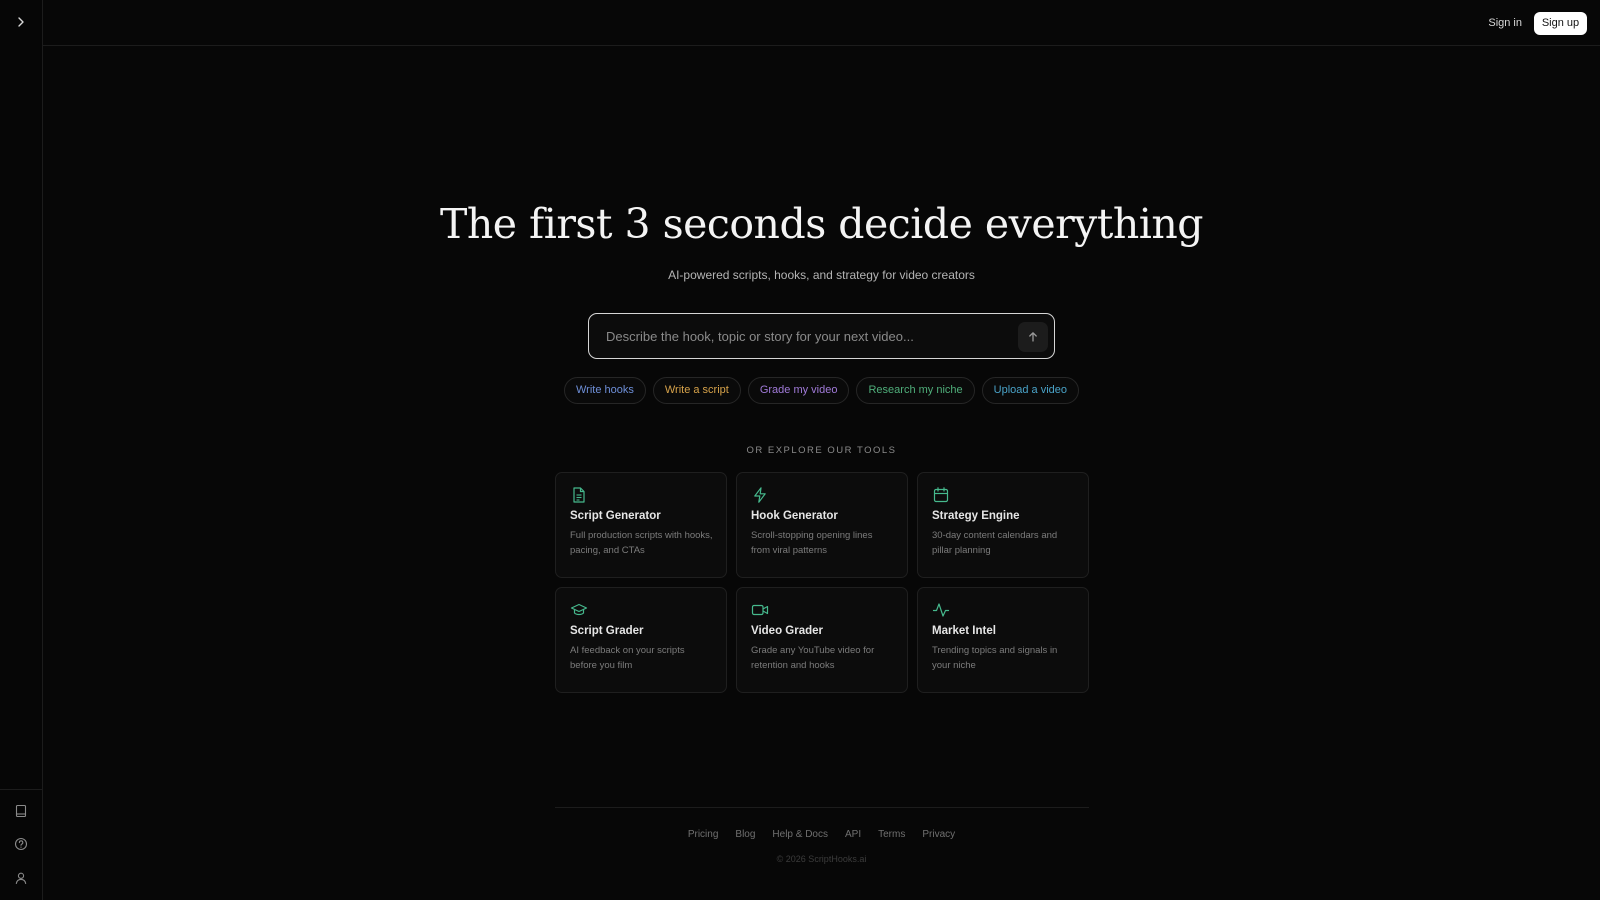 The width and height of the screenshot is (1600, 900). I want to click on footer-link-help-docs: Help & Docs, so click(800, 834).